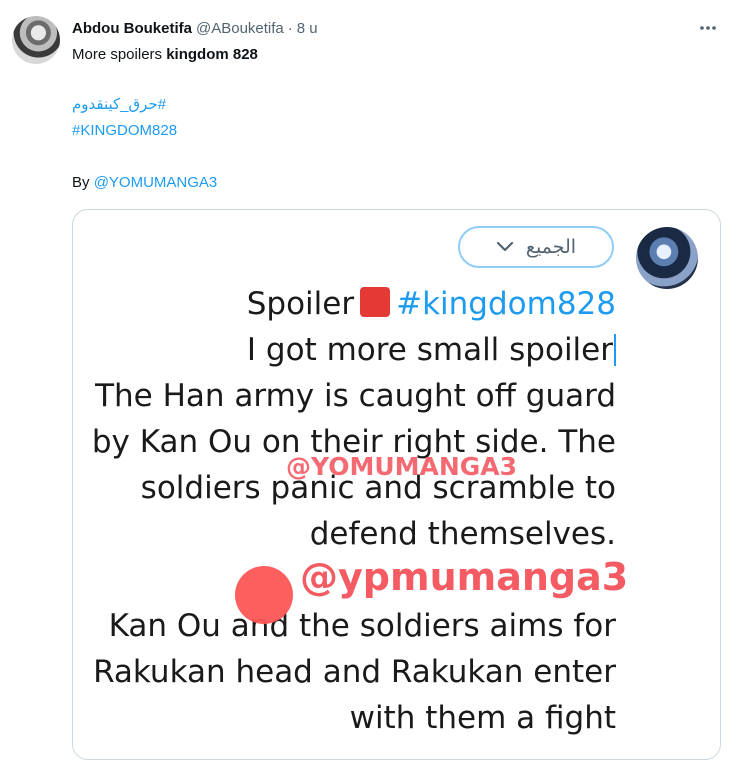 The image size is (740, 770). Describe the element at coordinates (156, 182) in the screenshot. I see `byline-mention: @YOMUMANGA3` at that location.